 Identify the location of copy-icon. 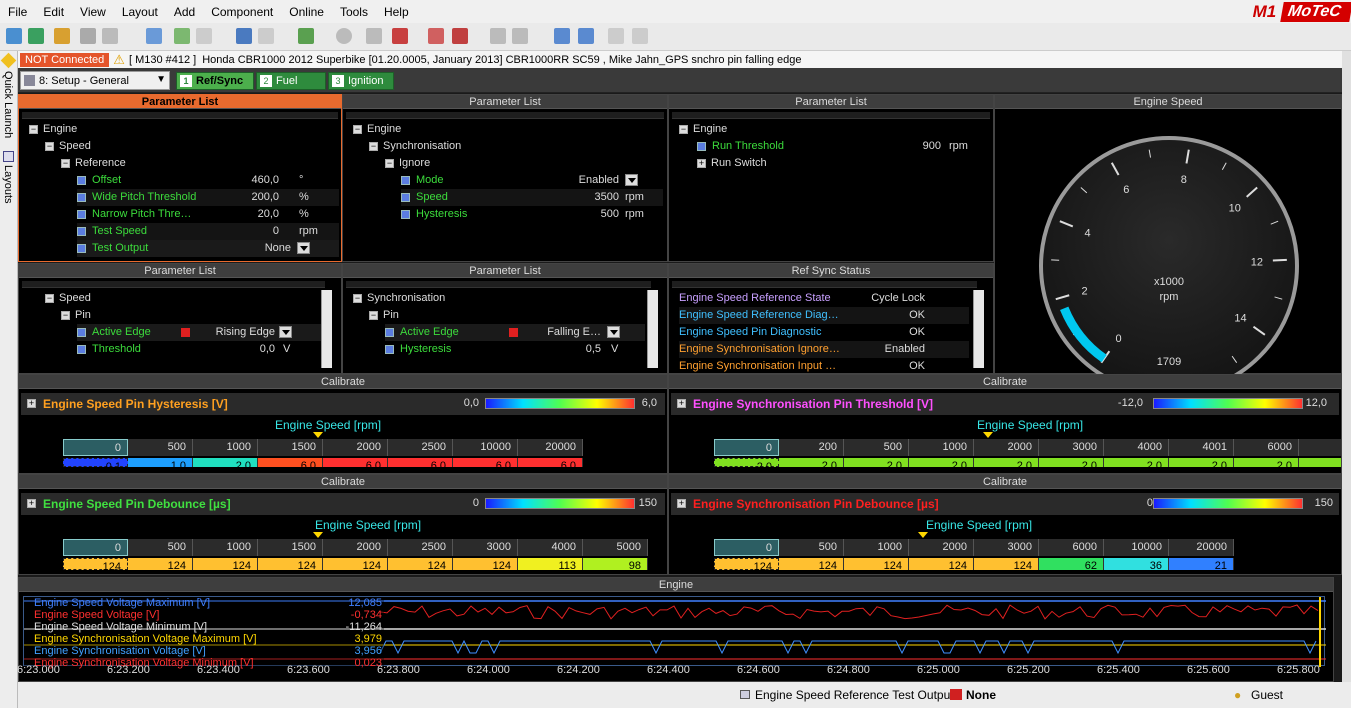
(154, 36).